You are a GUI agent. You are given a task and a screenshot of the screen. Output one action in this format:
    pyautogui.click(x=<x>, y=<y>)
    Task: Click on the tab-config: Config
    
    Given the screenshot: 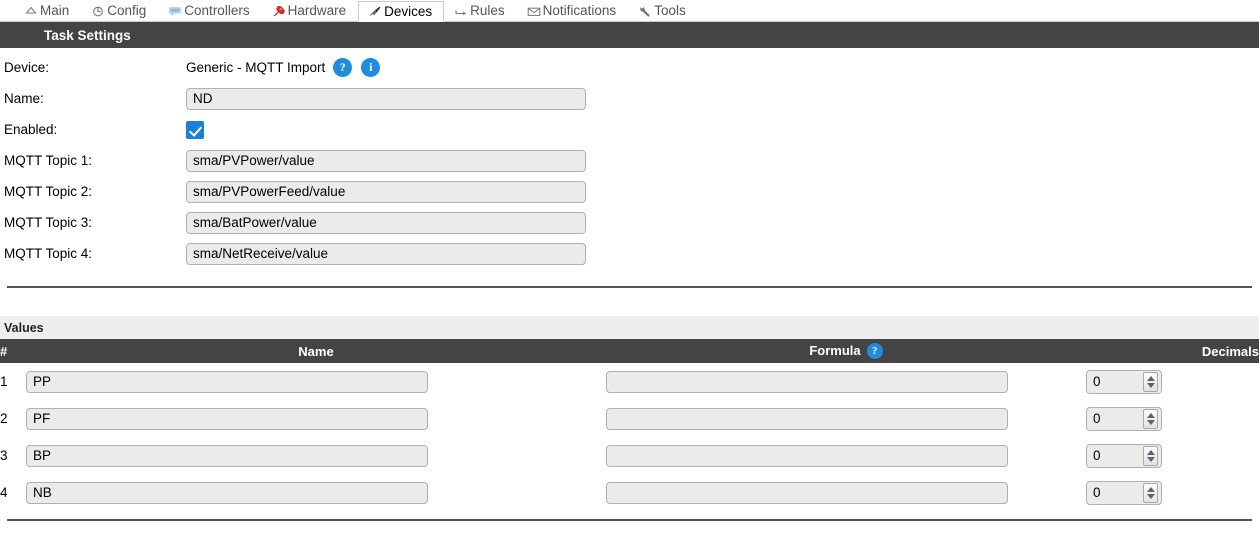 What is the action you would take?
    pyautogui.click(x=119, y=10)
    